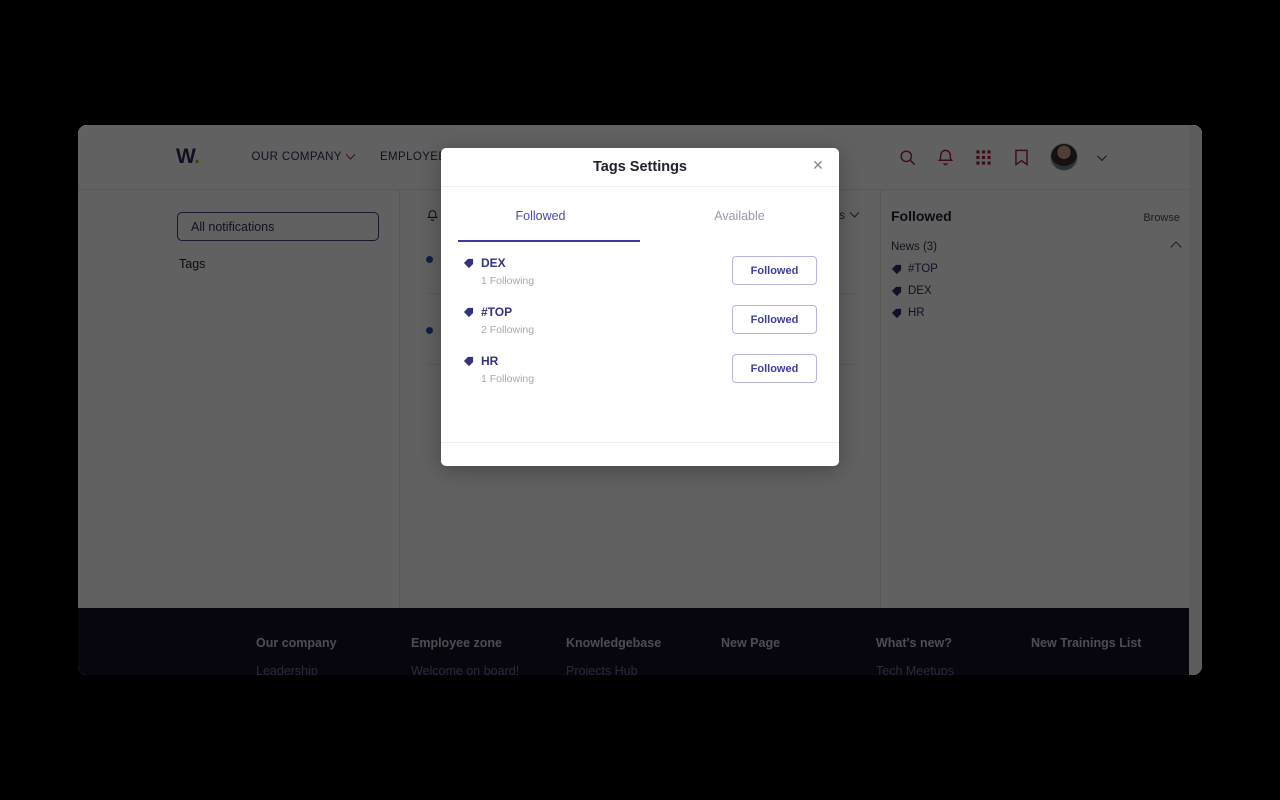 Image resolution: width=1280 pixels, height=800 pixels. Describe the element at coordinates (1002, 157) in the screenshot. I see `header-actions` at that location.